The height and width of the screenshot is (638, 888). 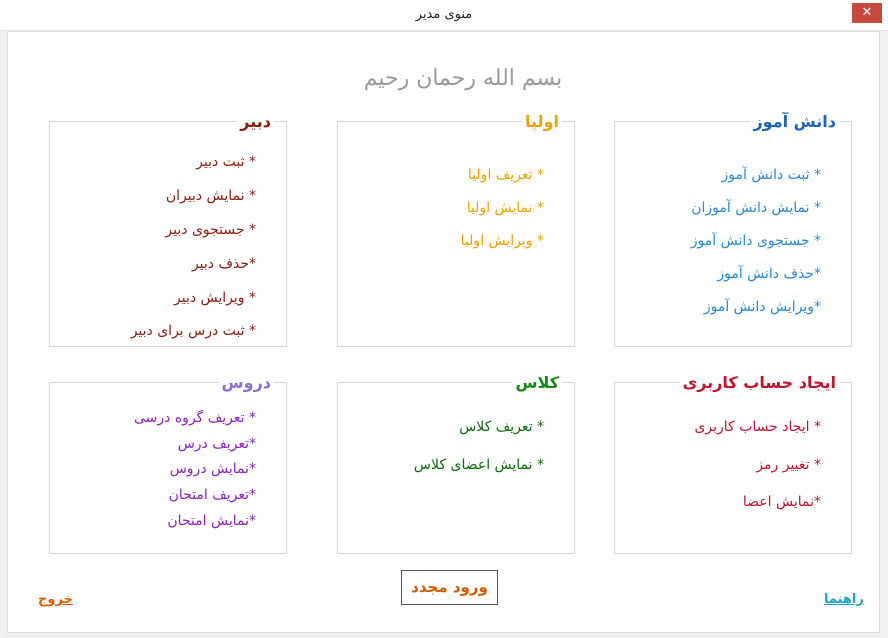 I want to click on assign-course-teacher-link: * ثبت درس برای دبیر, so click(x=193, y=331).